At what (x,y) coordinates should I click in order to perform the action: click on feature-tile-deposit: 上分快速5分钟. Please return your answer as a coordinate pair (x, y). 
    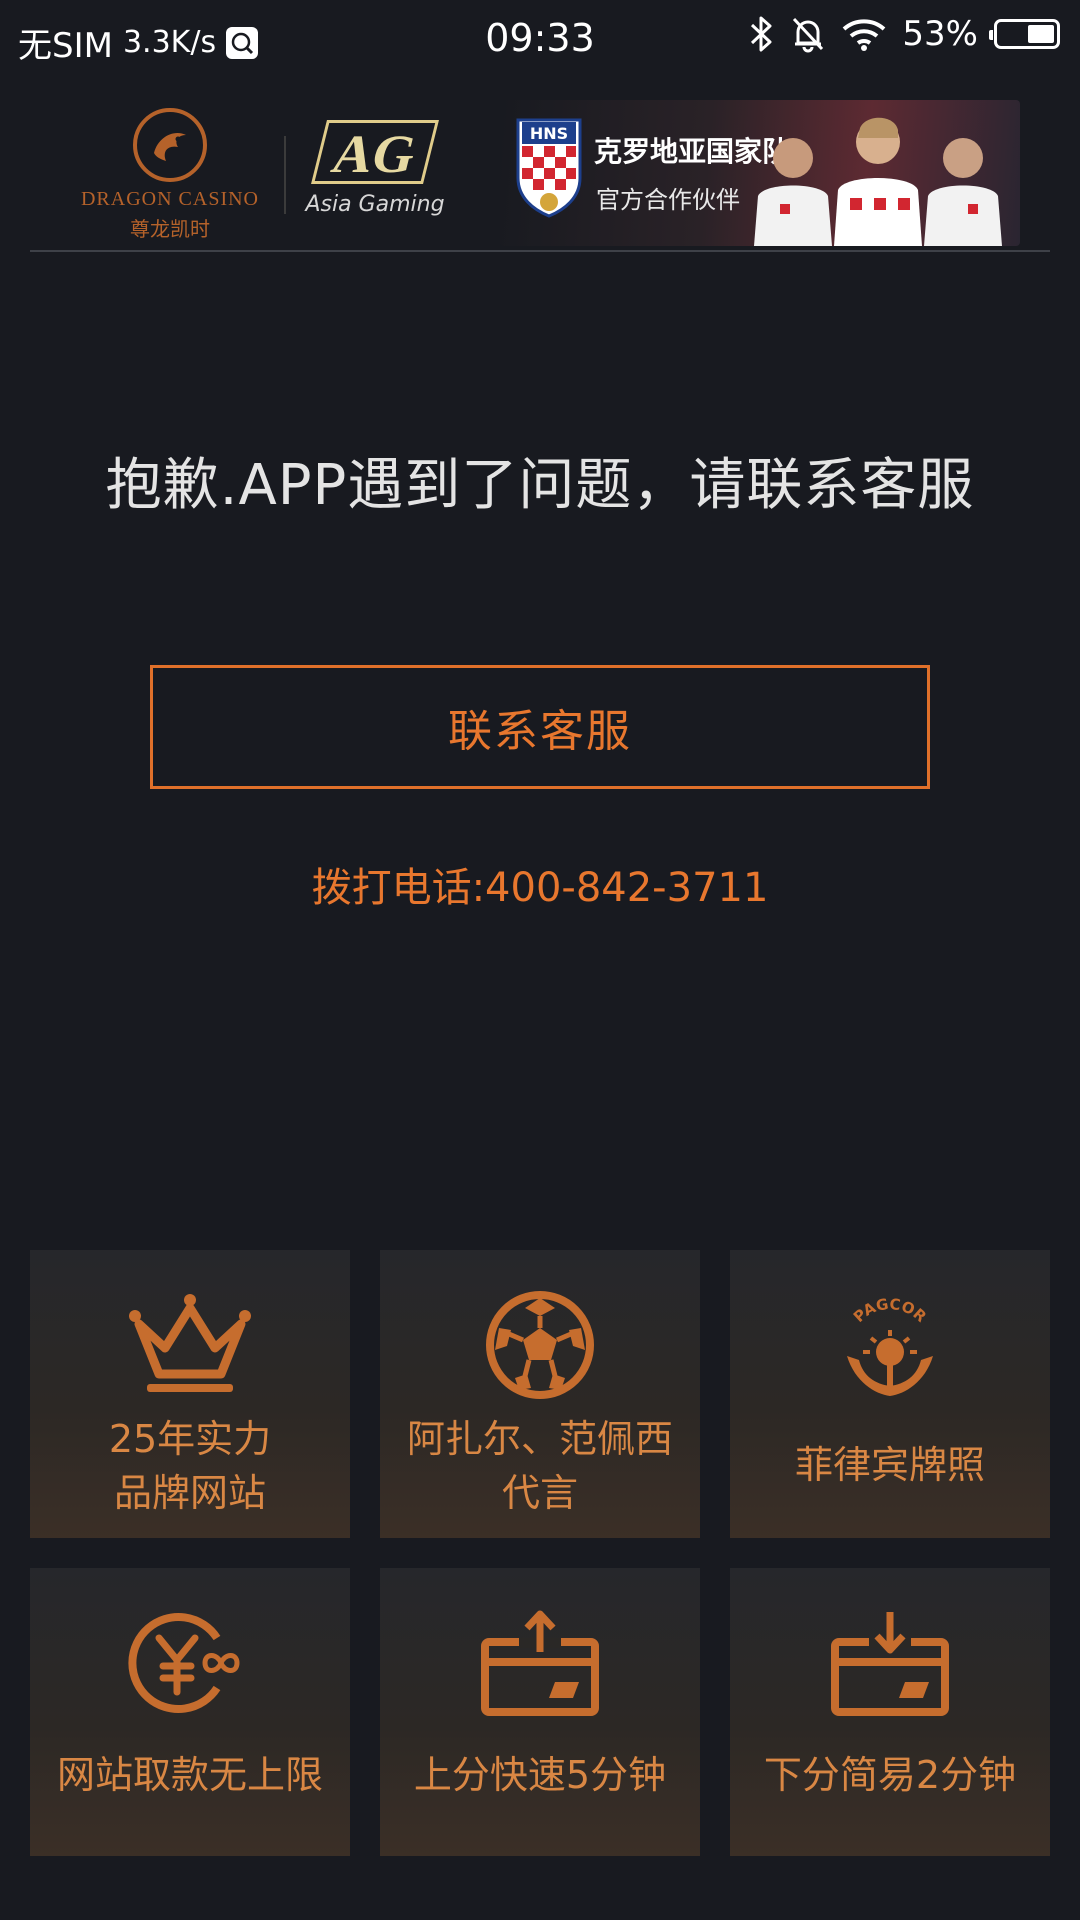
    Looking at the image, I should click on (540, 1712).